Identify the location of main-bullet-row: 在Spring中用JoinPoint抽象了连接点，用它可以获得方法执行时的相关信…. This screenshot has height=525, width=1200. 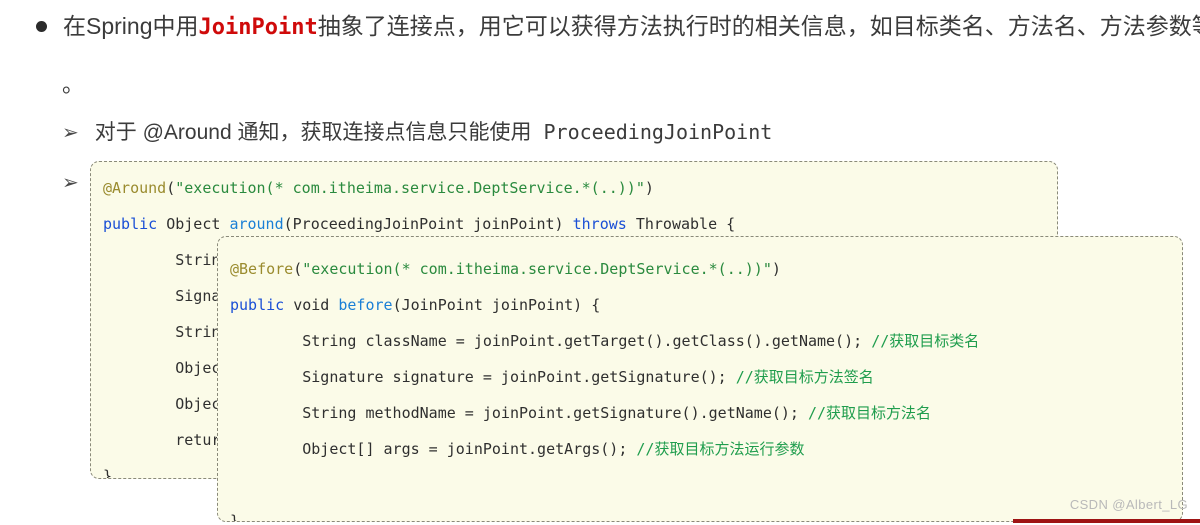
(618, 27).